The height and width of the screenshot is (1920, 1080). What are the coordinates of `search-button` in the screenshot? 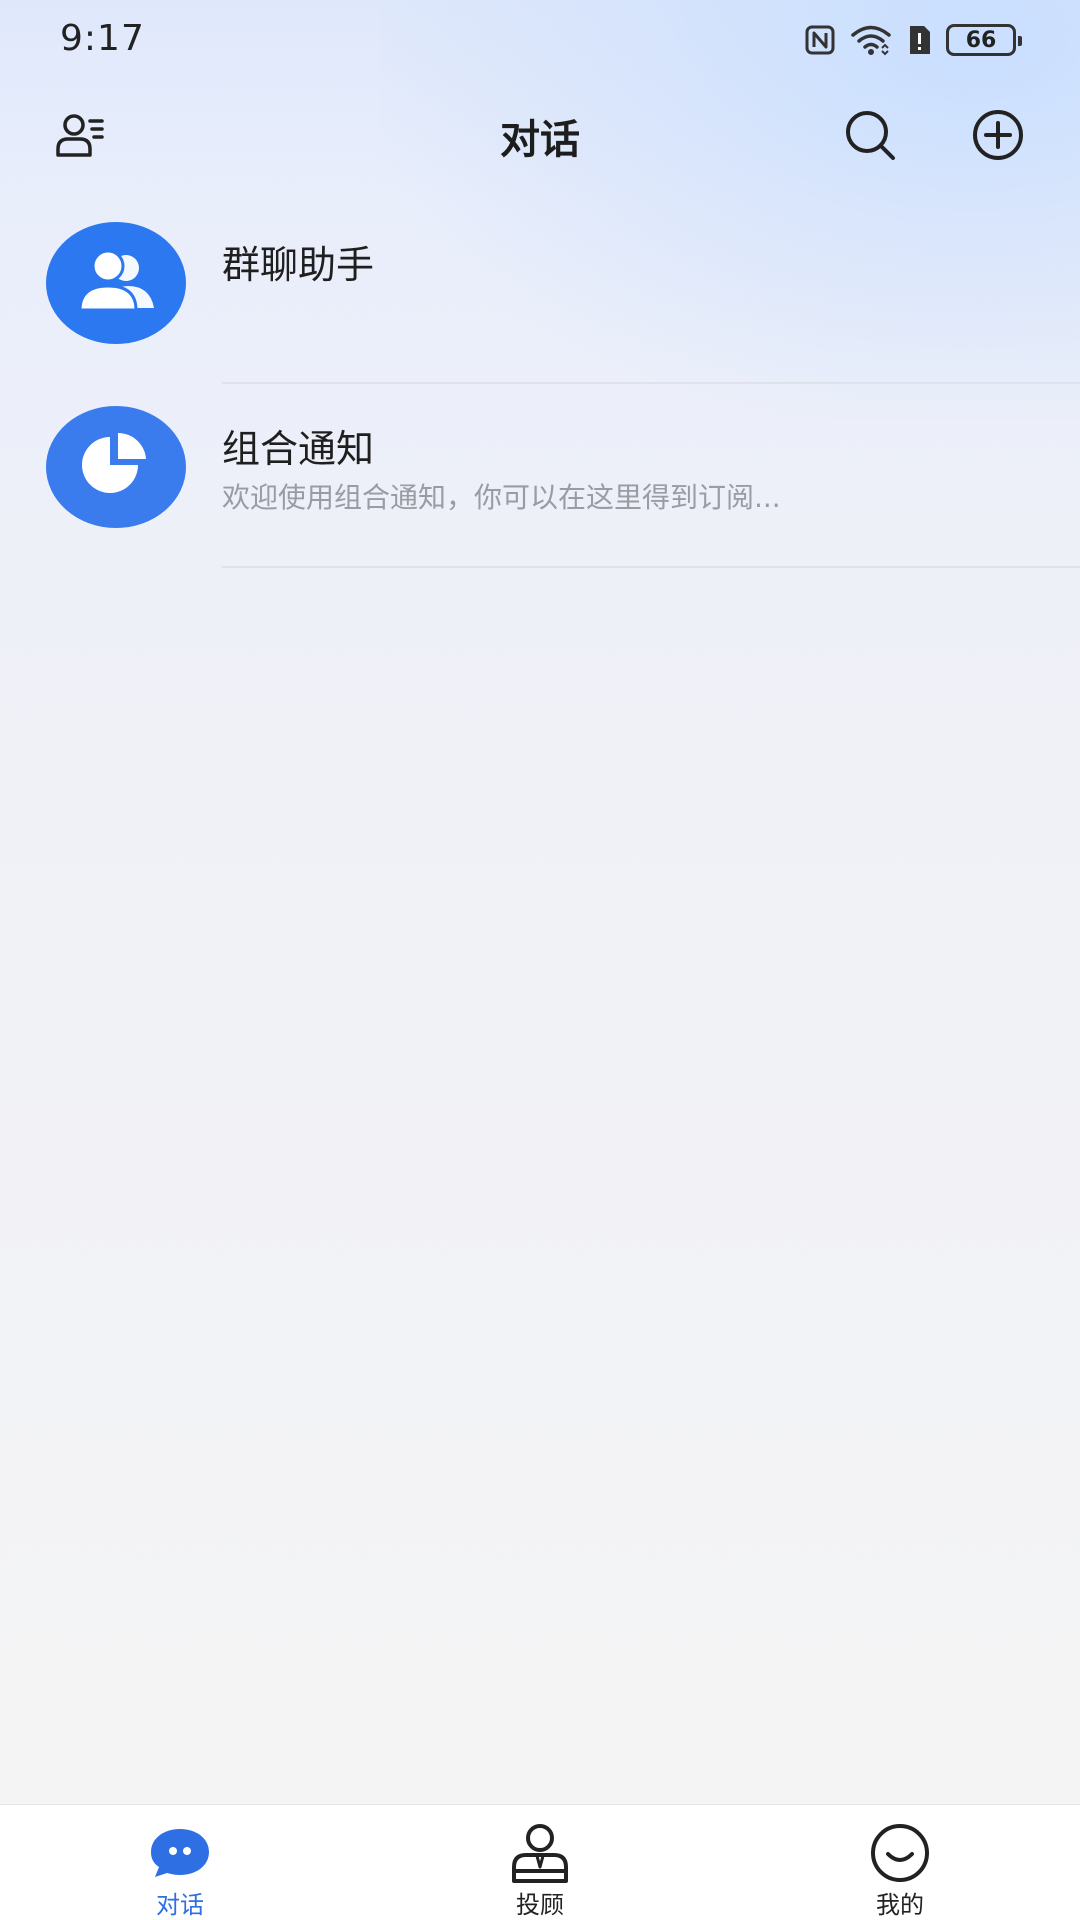 It's located at (870, 137).